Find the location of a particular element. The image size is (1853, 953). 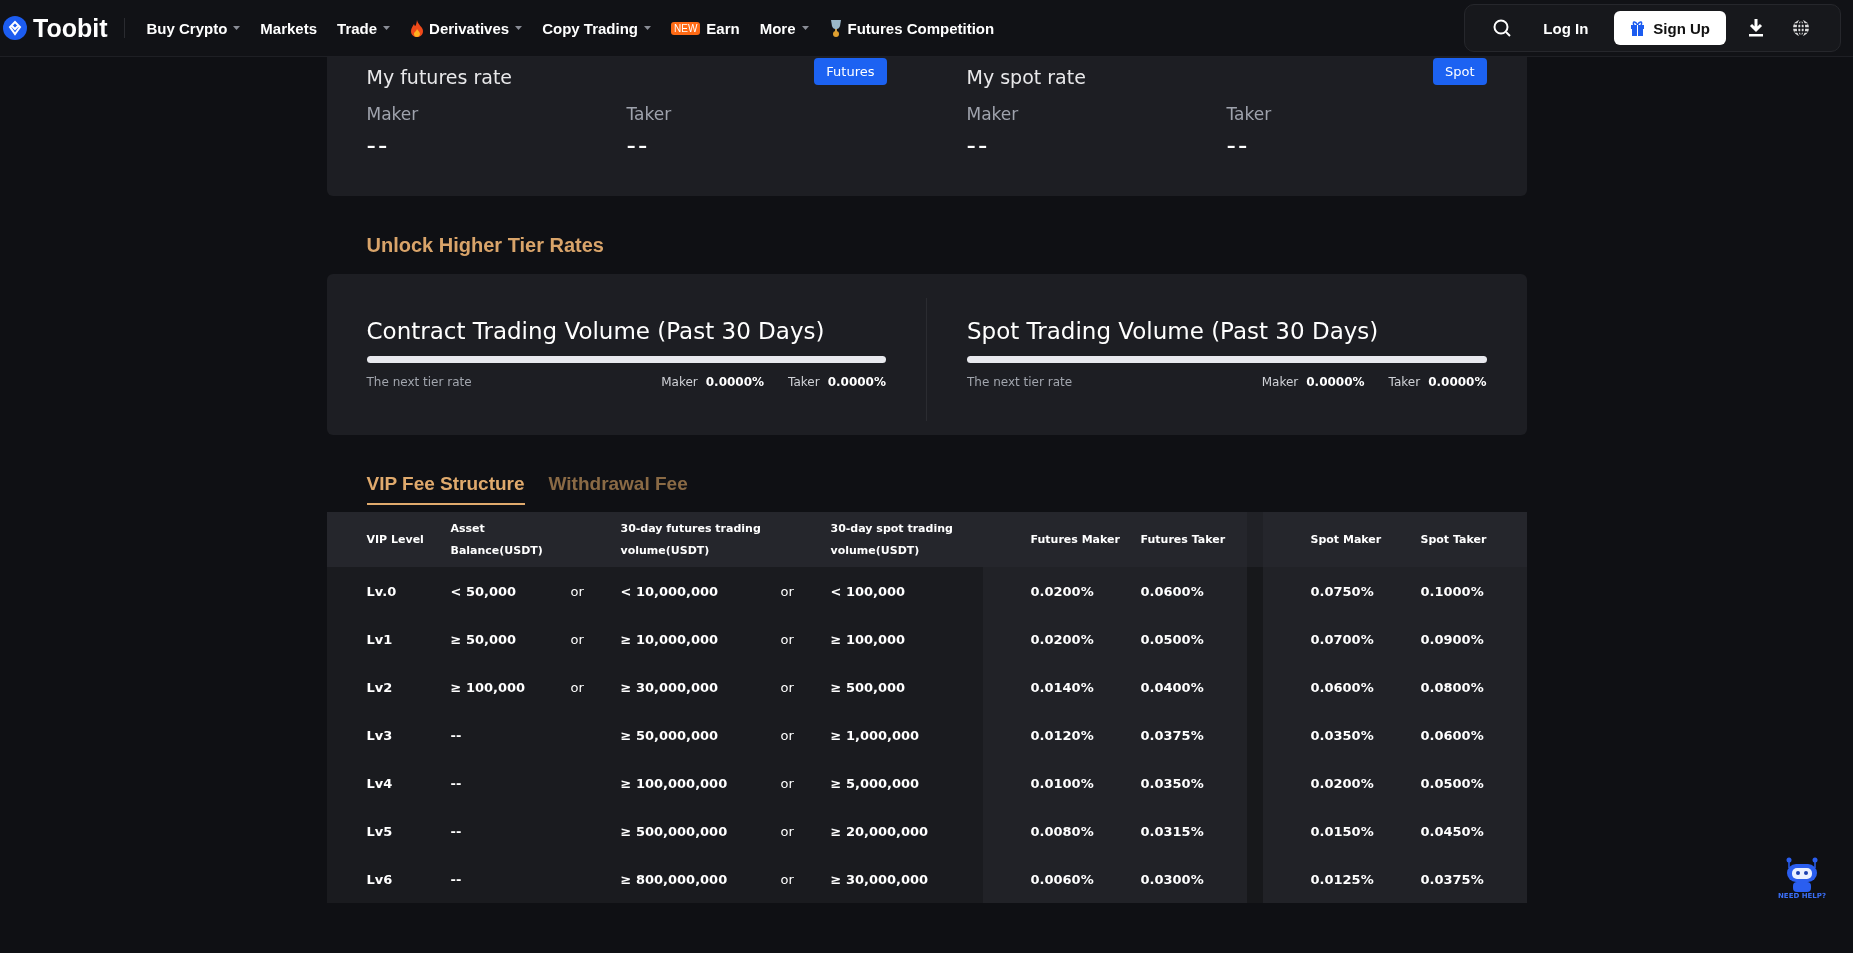

flame-icon is located at coordinates (417, 28).